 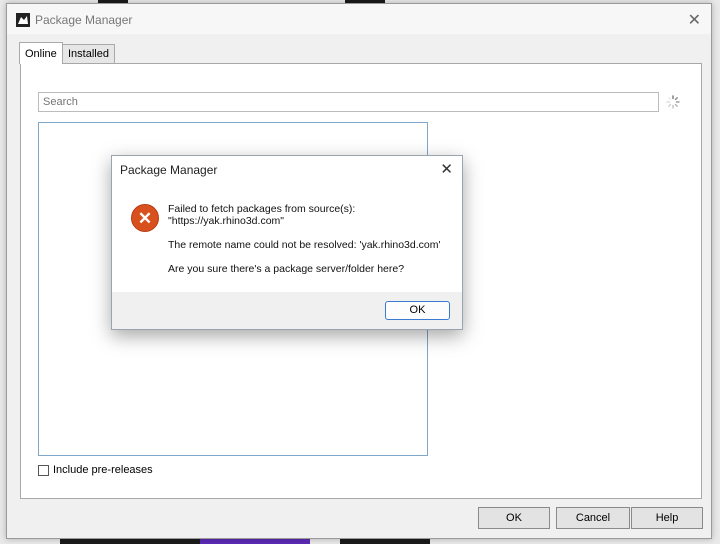 What do you see at coordinates (145, 218) in the screenshot?
I see `error-icon: ✕` at bounding box center [145, 218].